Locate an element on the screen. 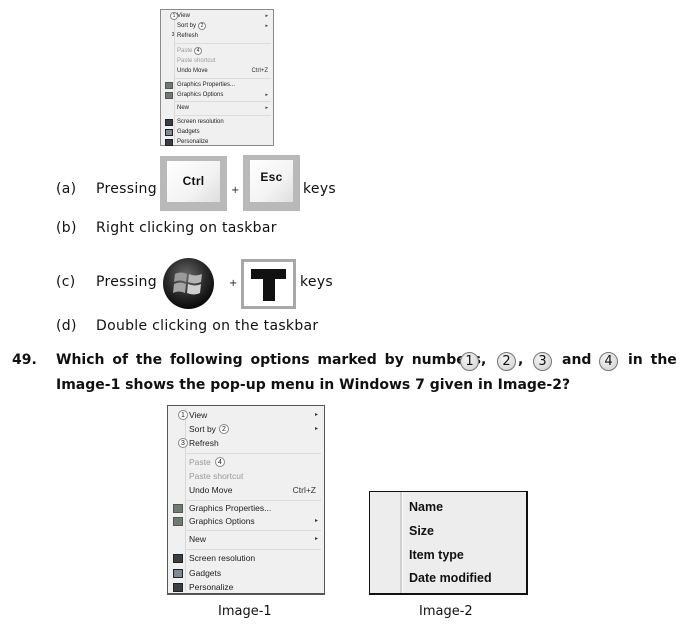  key-label: Esc is located at coordinates (271, 177).